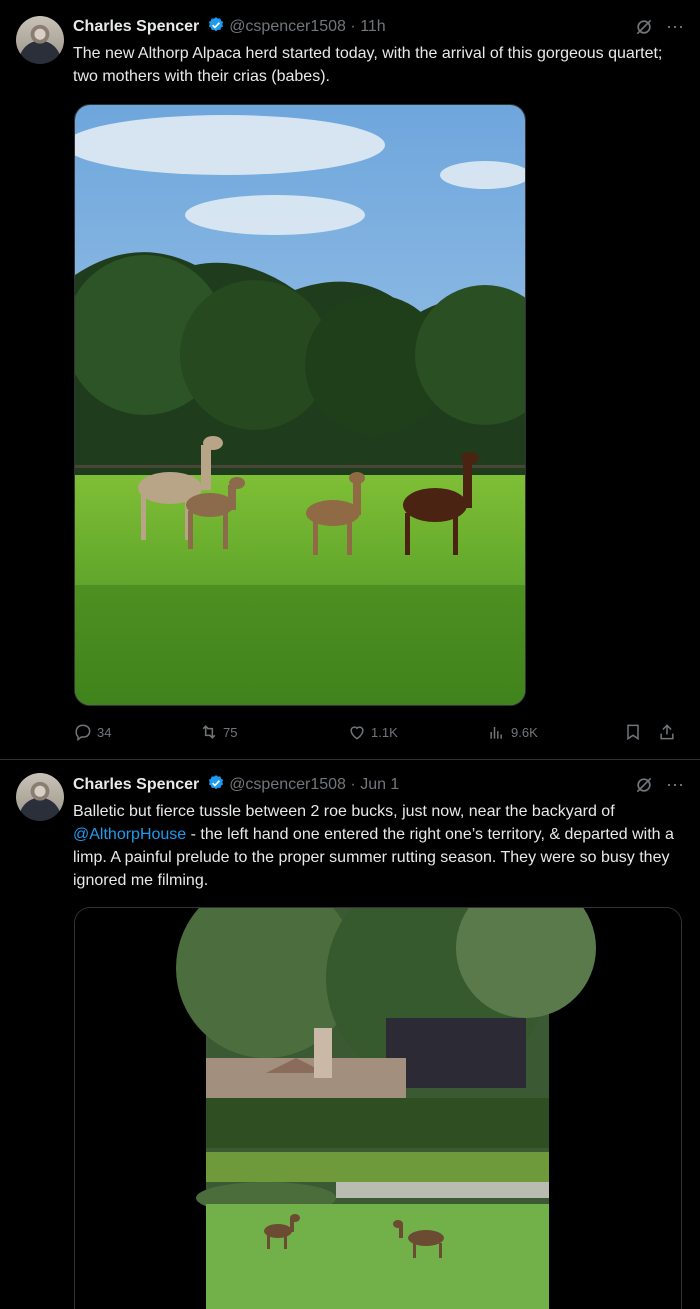 This screenshot has width=700, height=1309. I want to click on like-button: 1.1K, so click(372, 732).